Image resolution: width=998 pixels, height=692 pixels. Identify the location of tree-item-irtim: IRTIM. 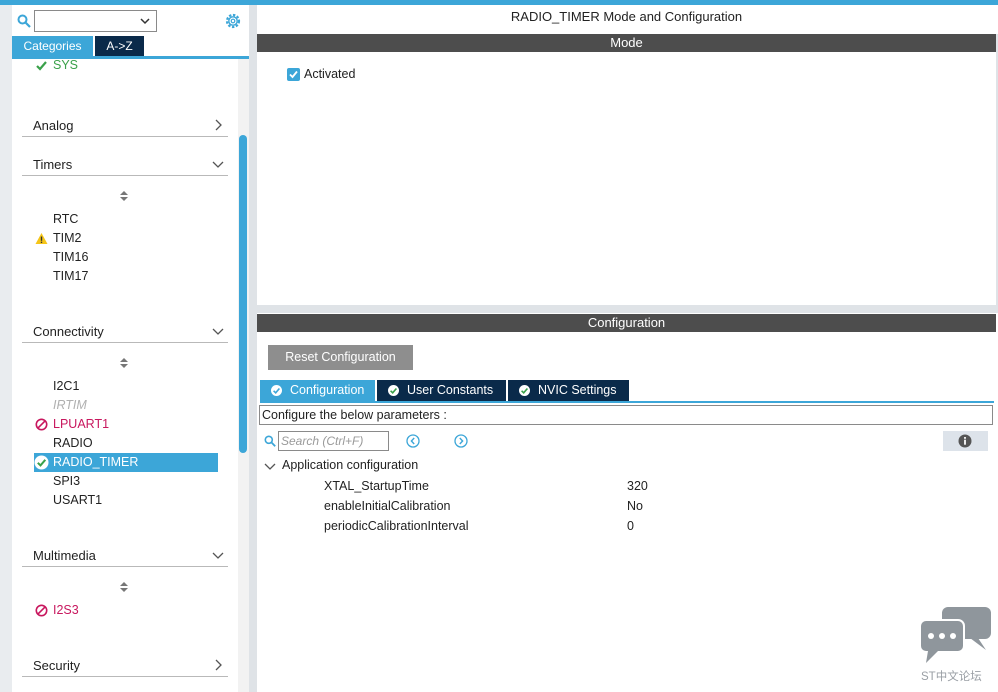
(126, 405).